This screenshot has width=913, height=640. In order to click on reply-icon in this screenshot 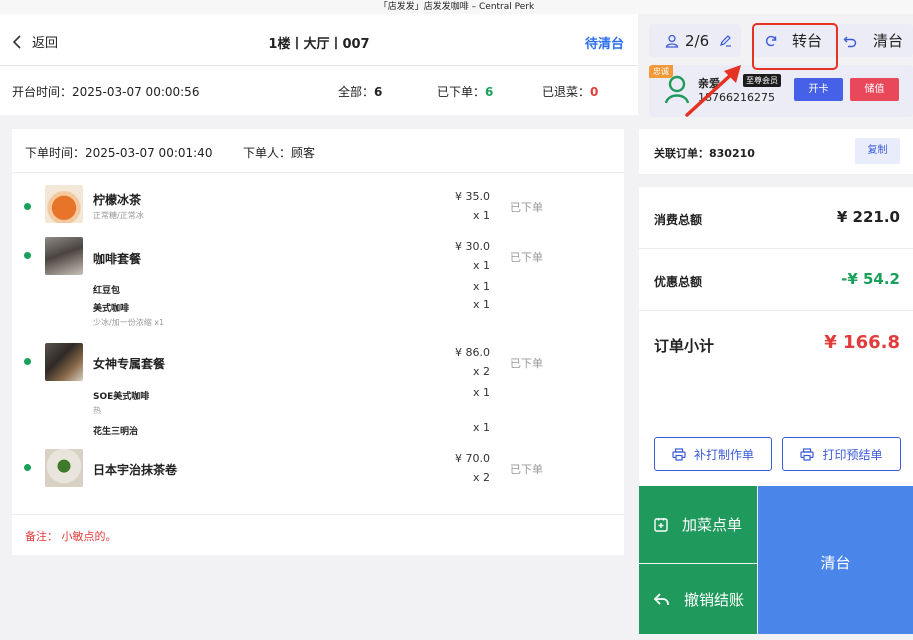, I will do `click(661, 598)`.